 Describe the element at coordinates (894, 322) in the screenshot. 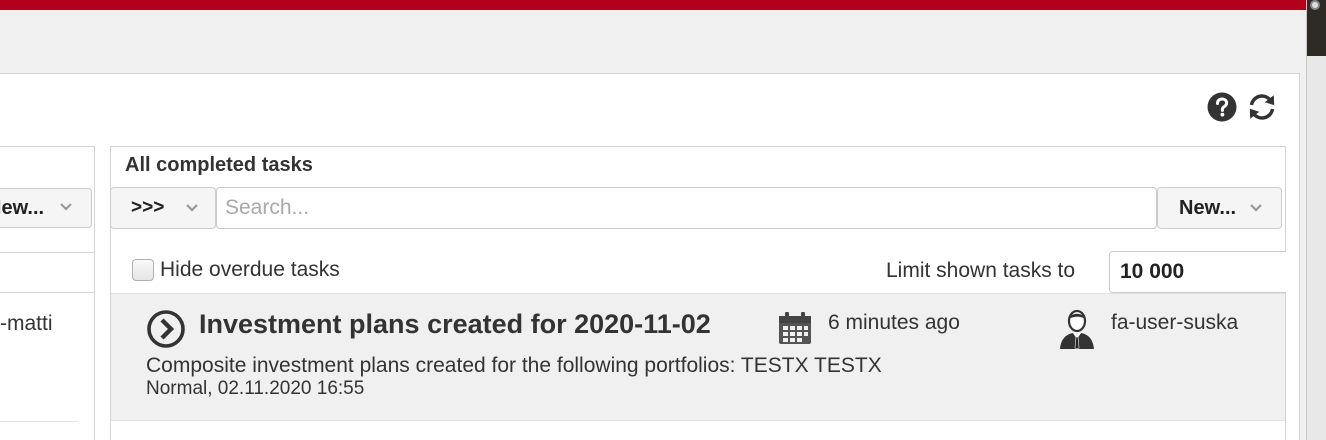

I see `task-time: 6 minutes ago` at that location.